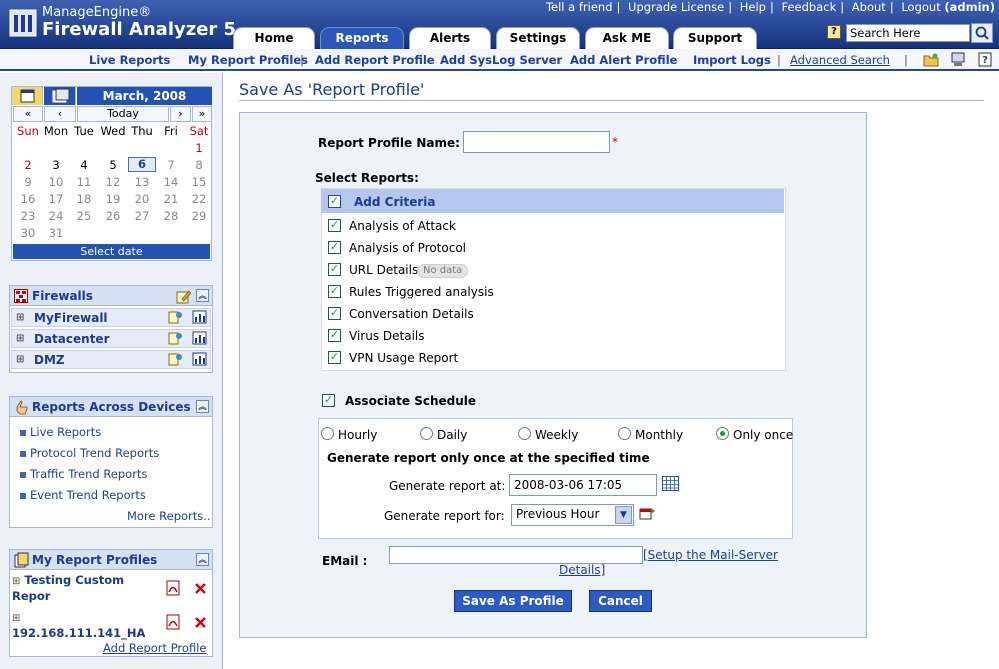  I want to click on edit-firewalls-icon, so click(183, 296).